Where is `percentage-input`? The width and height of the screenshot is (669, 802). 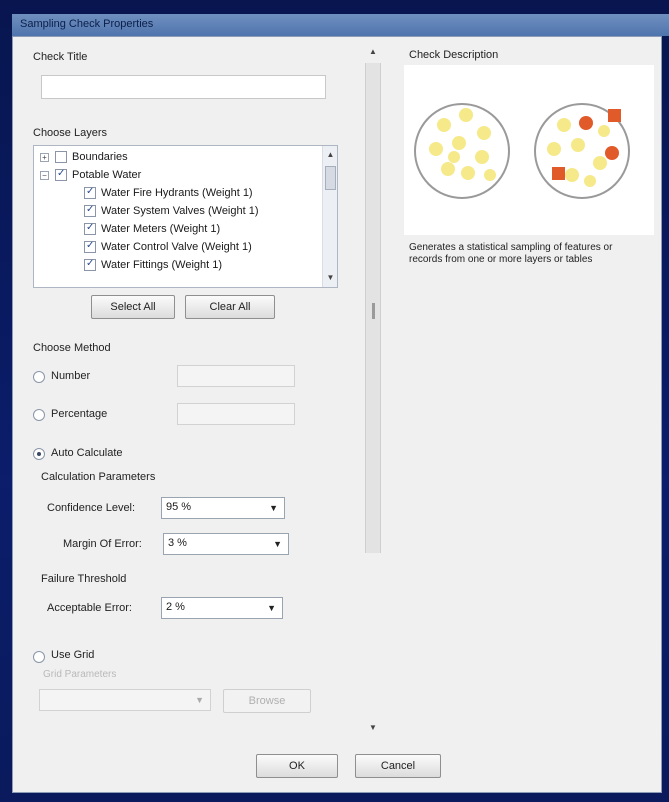
percentage-input is located at coordinates (236, 414).